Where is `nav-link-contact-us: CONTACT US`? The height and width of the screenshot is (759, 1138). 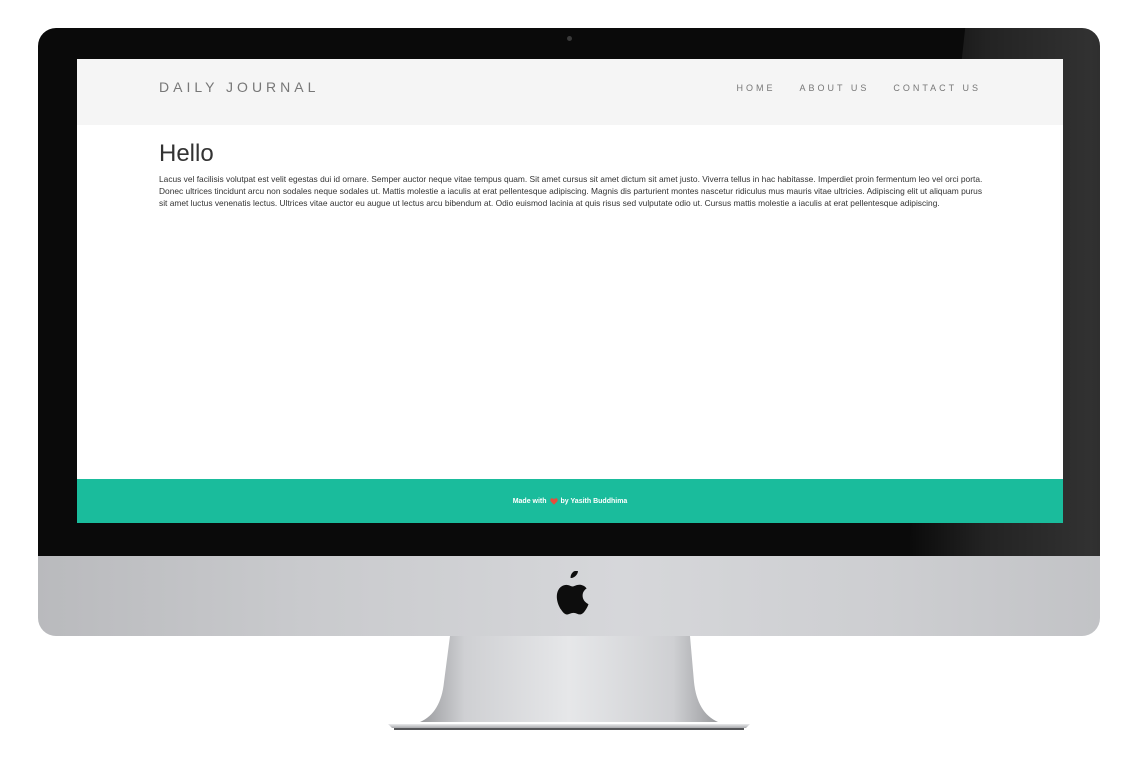 nav-link-contact-us: CONTACT US is located at coordinates (937, 88).